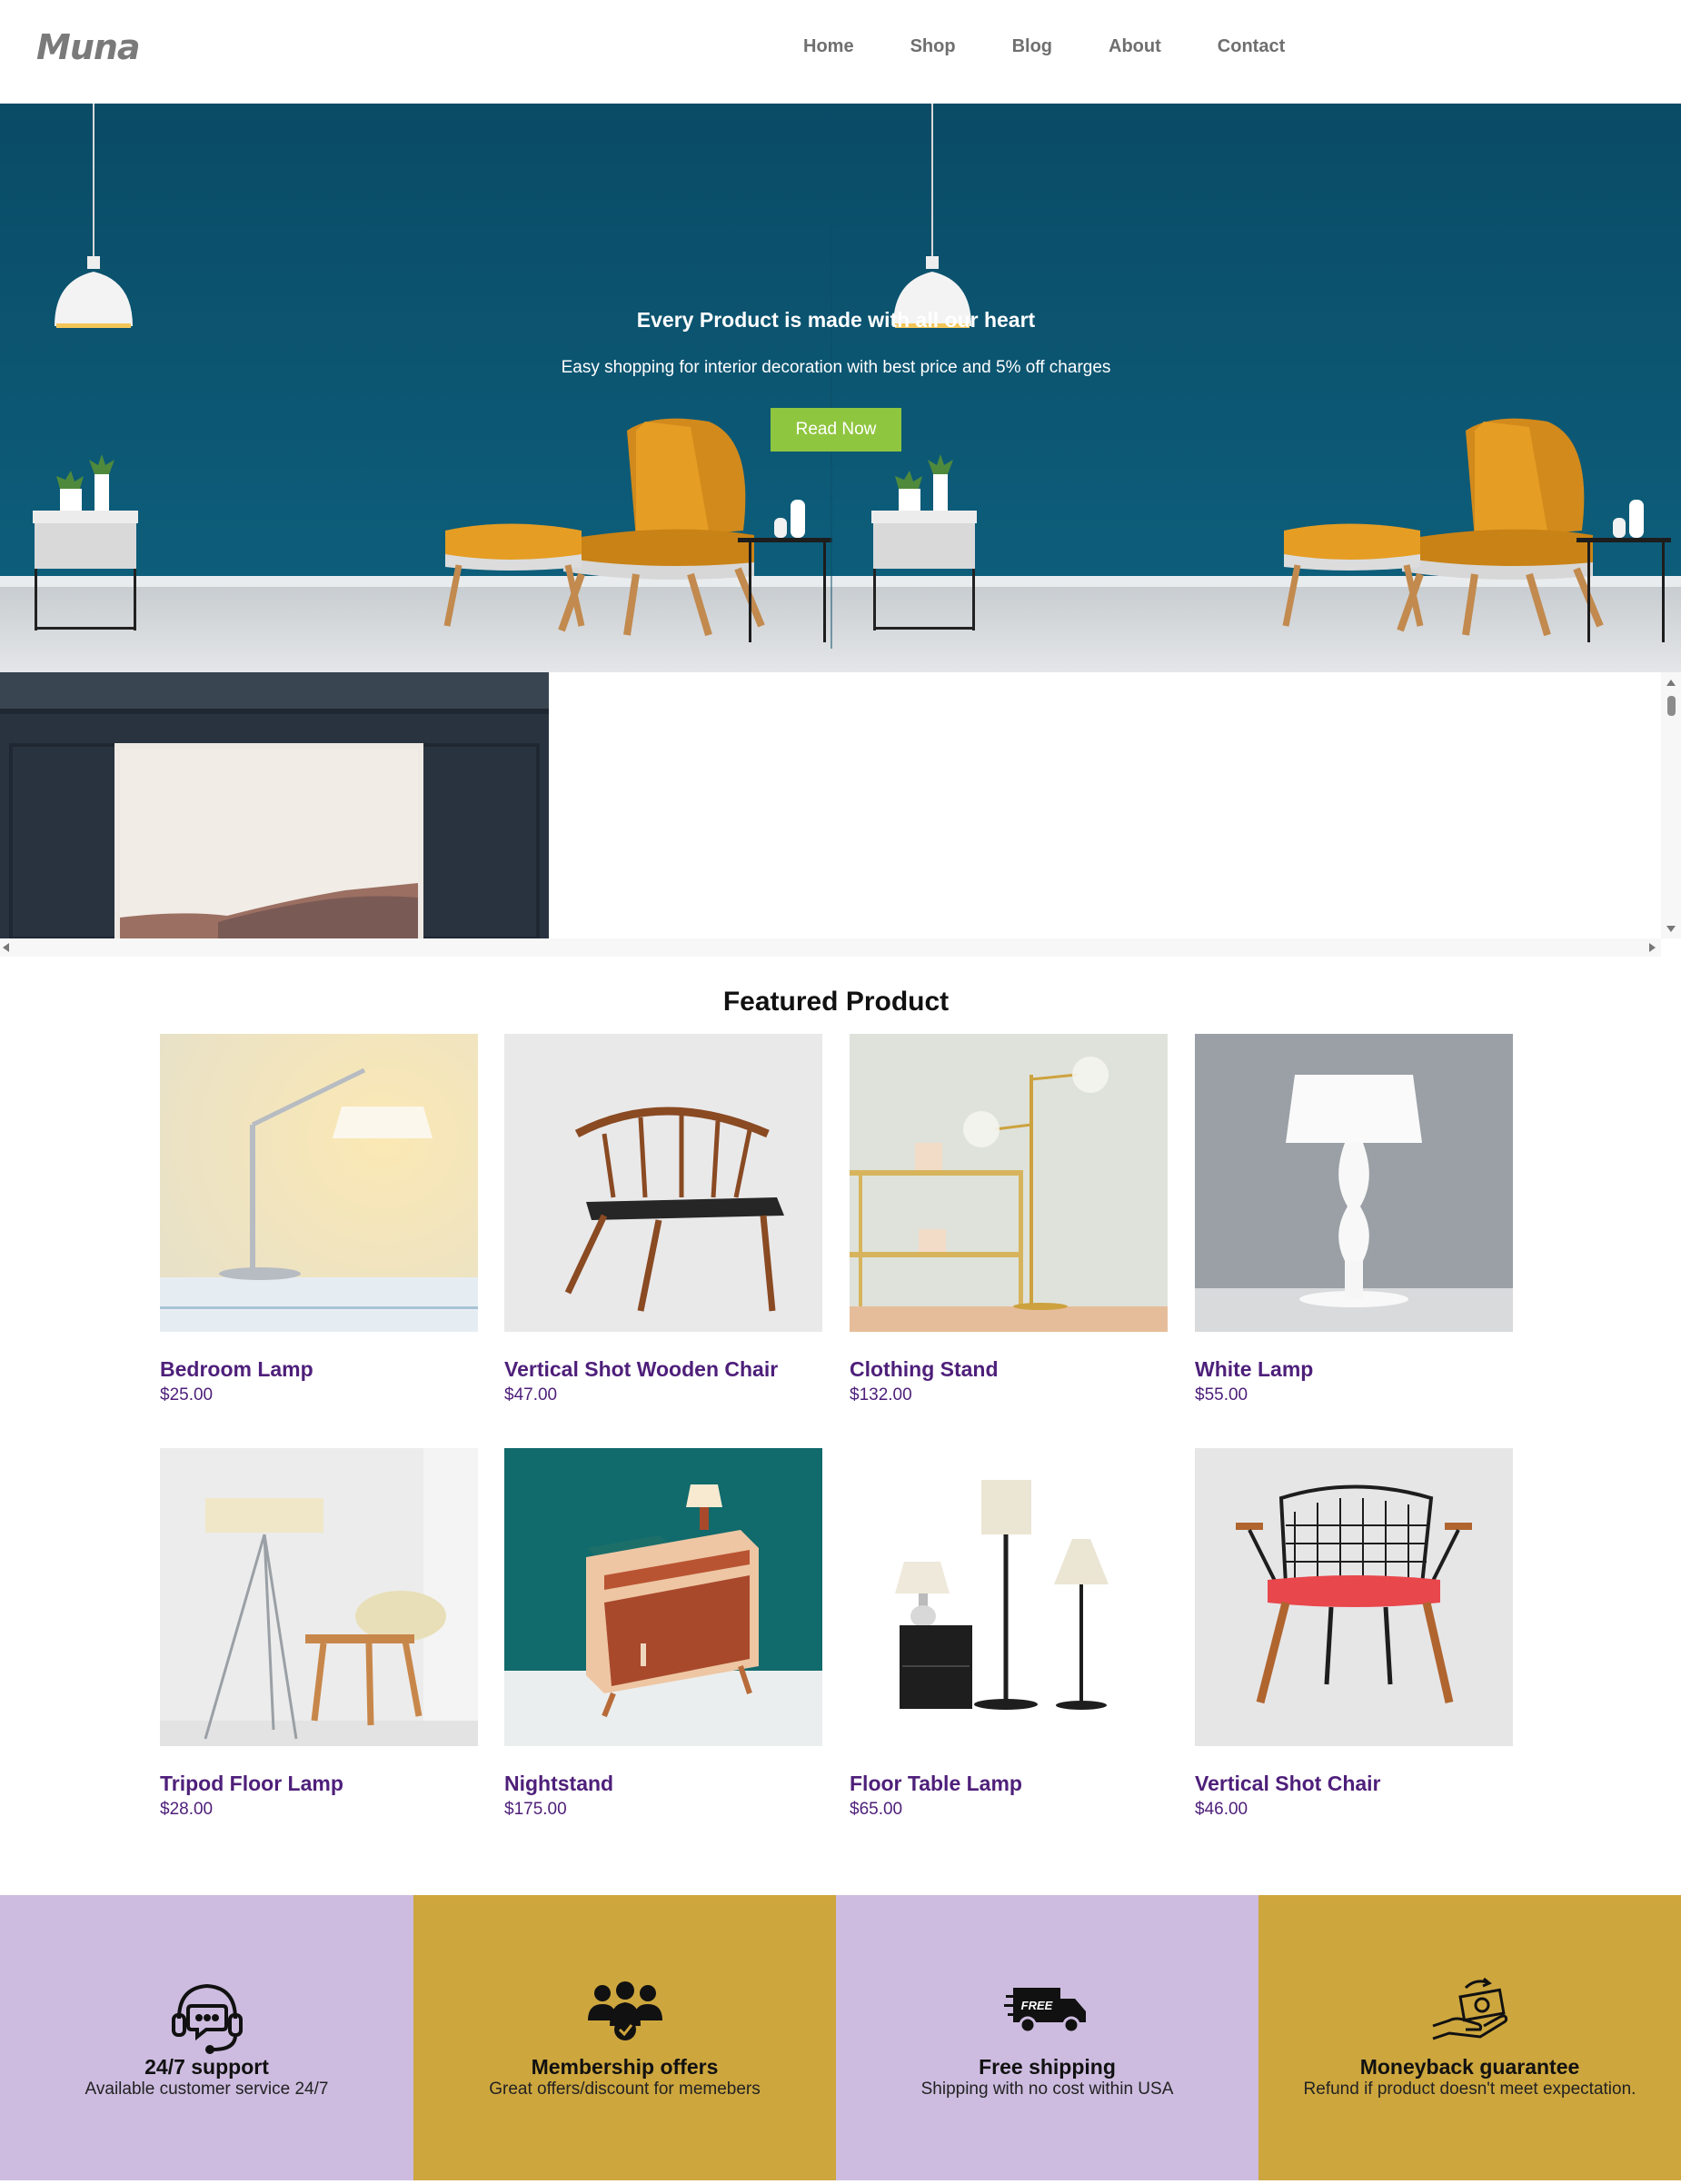 This screenshot has height=2184, width=1681. I want to click on featured-title: Featured Product, so click(836, 1002).